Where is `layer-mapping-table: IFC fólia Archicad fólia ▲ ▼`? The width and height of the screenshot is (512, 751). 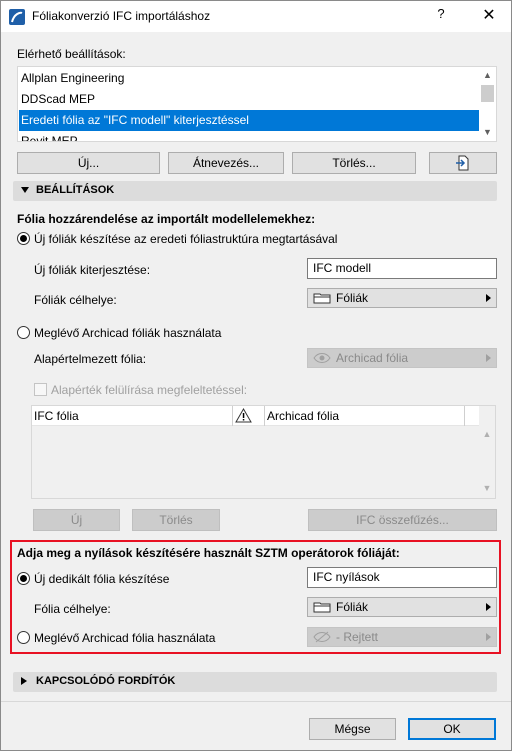
layer-mapping-table: IFC fólia Archicad fólia ▲ ▼ is located at coordinates (263, 452).